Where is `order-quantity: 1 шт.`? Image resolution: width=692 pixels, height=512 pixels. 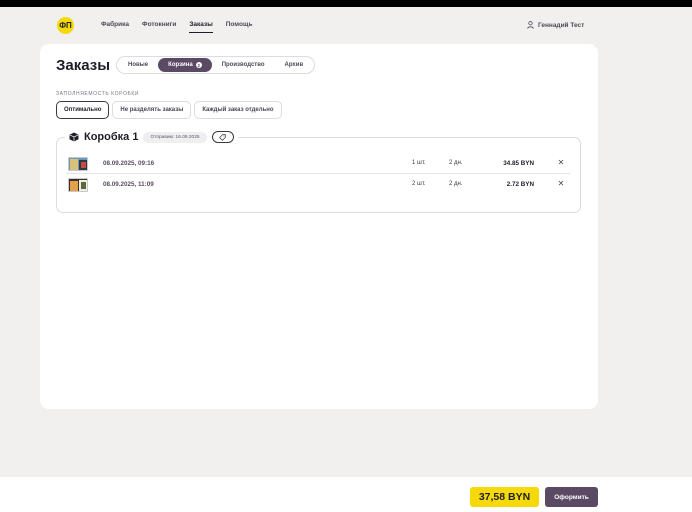
order-quantity: 1 шт. is located at coordinates (419, 163).